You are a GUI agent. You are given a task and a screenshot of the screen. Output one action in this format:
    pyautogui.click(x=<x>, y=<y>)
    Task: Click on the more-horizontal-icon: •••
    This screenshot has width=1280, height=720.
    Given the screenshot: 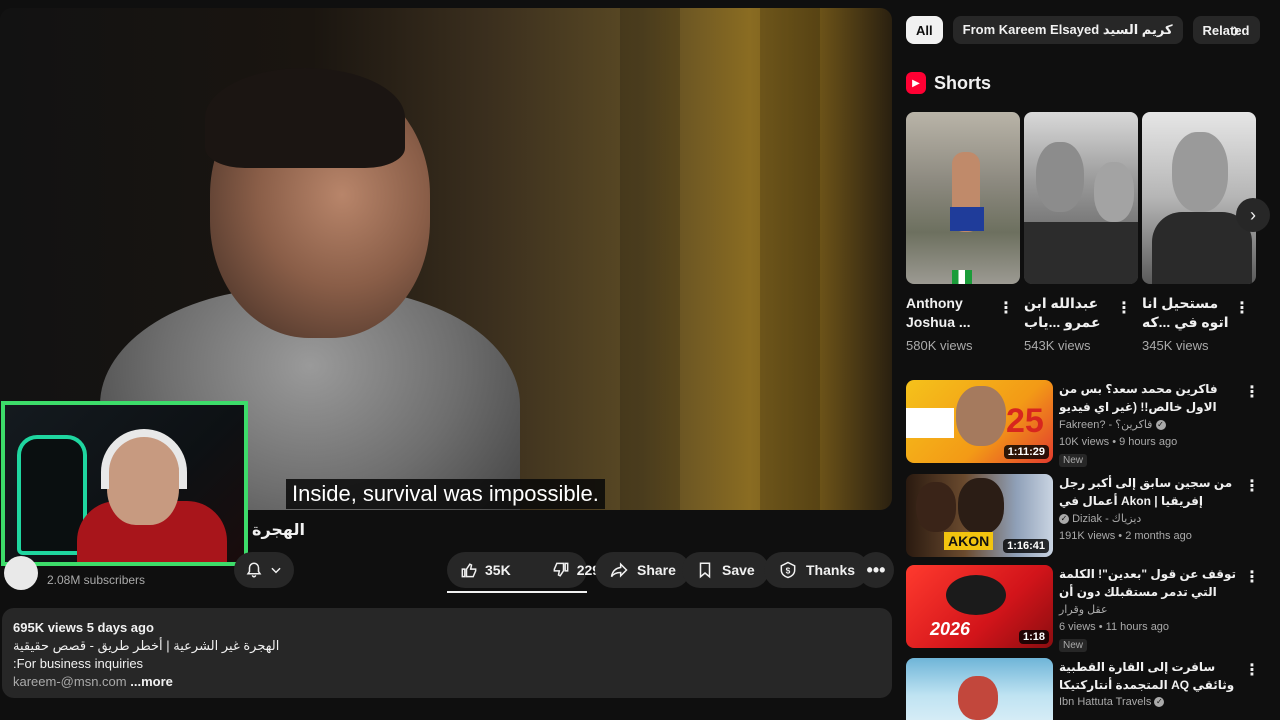 What is the action you would take?
    pyautogui.click(x=876, y=569)
    